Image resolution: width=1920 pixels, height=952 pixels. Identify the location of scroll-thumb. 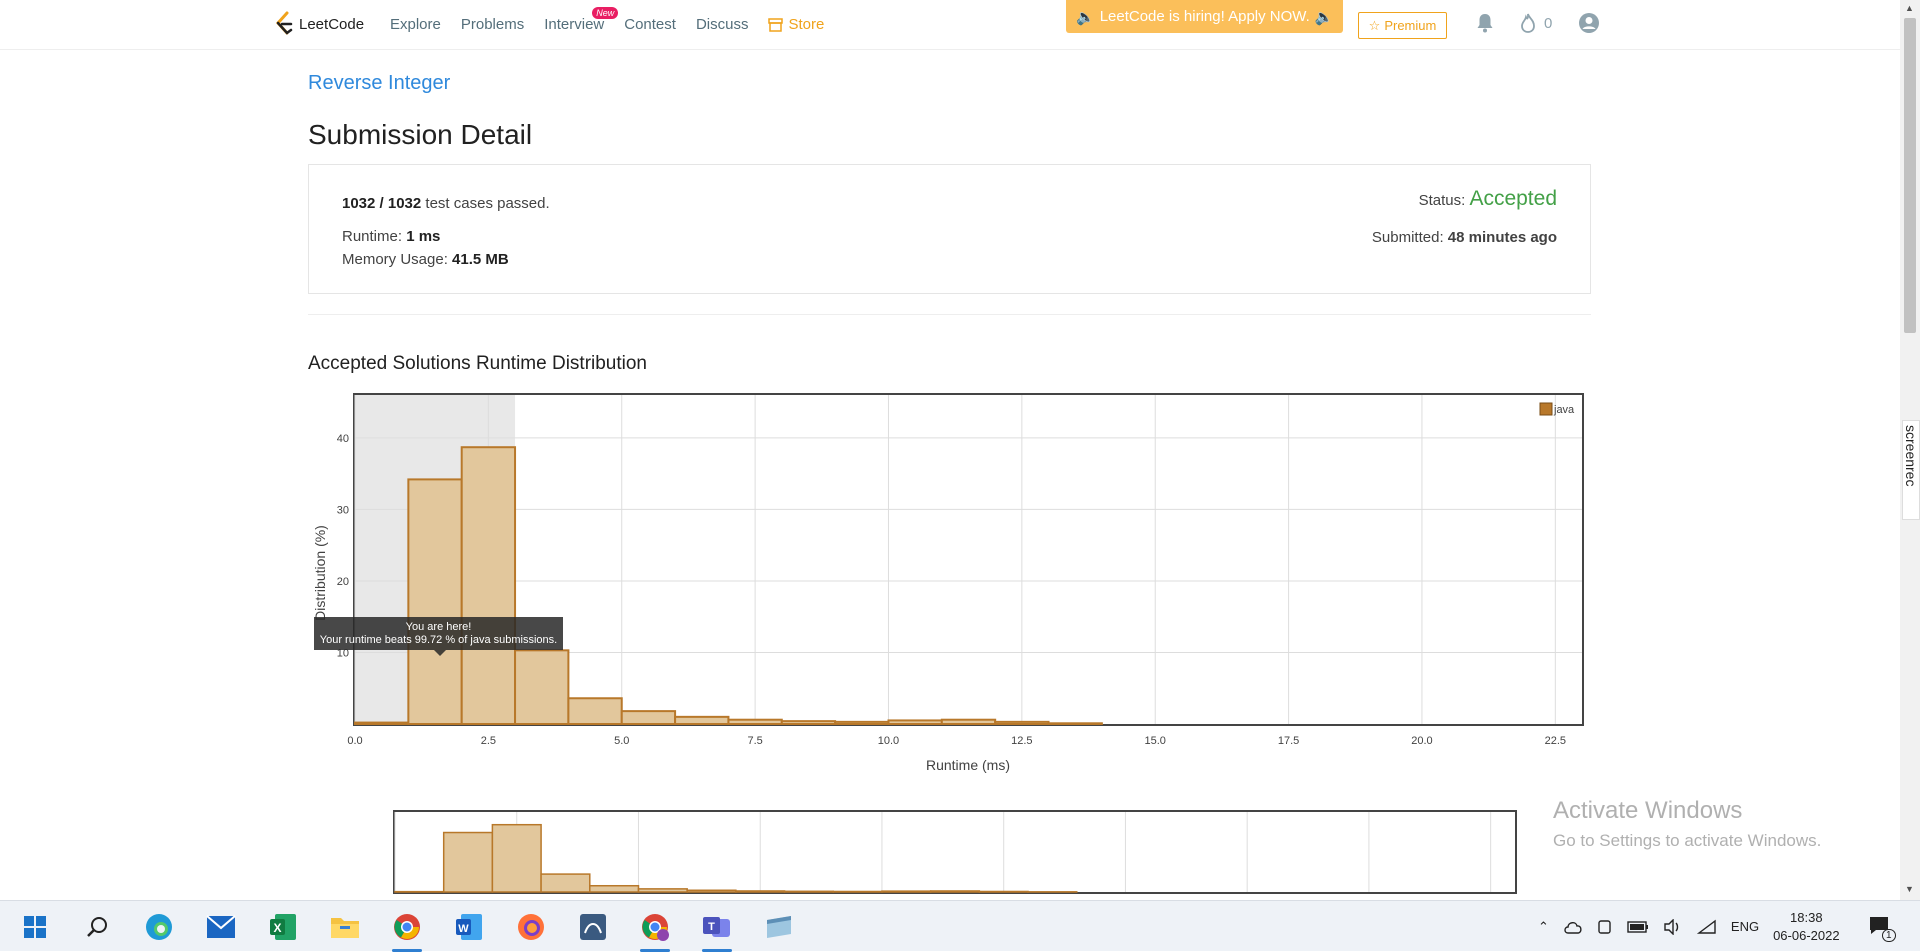
(1910, 175).